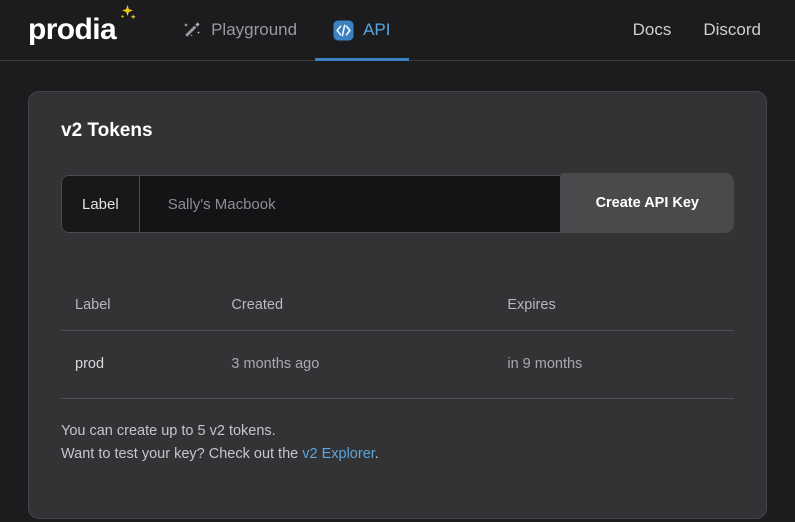 This screenshot has width=795, height=522. Describe the element at coordinates (192, 30) in the screenshot. I see `magic-wand-icon` at that location.